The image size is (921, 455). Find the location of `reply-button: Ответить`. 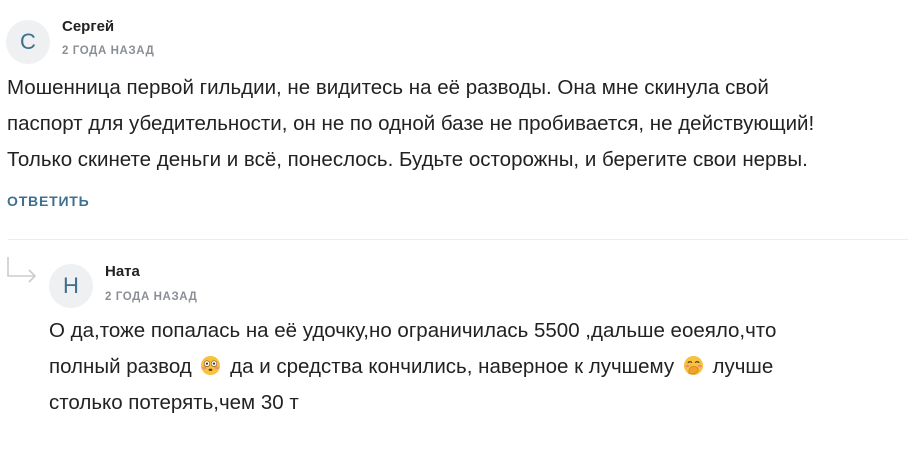

reply-button: Ответить is located at coordinates (48, 201).